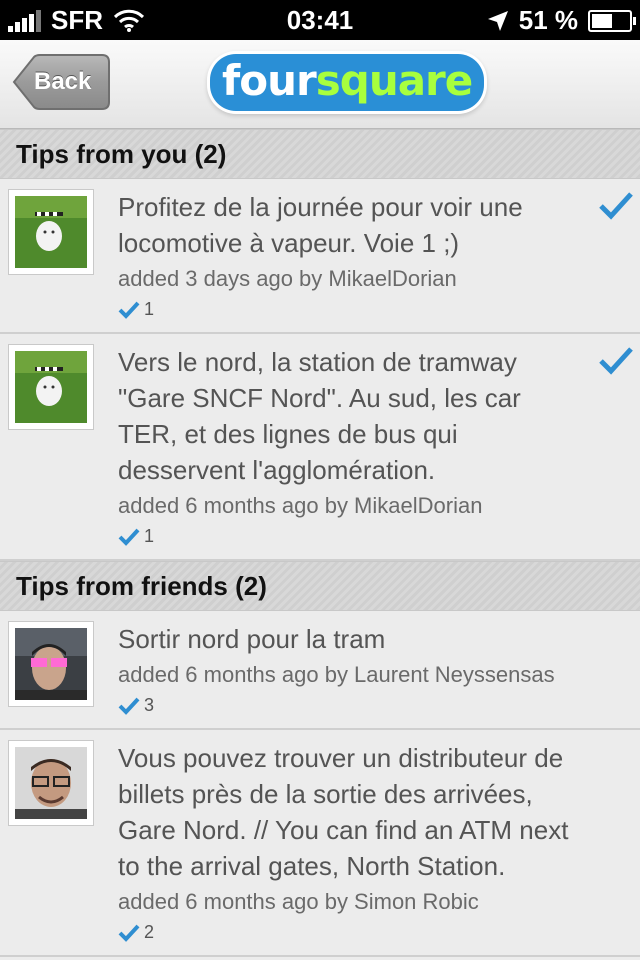 The height and width of the screenshot is (960, 640). Describe the element at coordinates (548, 20) in the screenshot. I see `battery-percent: 51 %` at that location.